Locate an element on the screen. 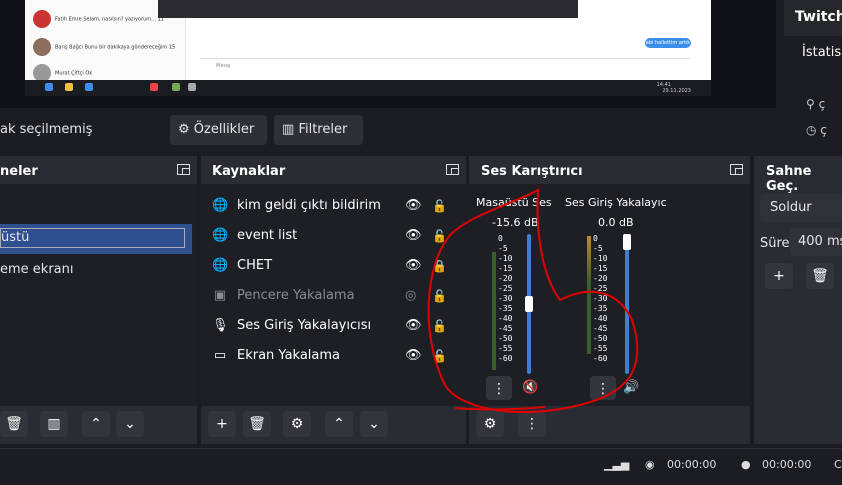 The width and height of the screenshot is (842, 485). move-source-up-button: ⌃ is located at coordinates (339, 424).